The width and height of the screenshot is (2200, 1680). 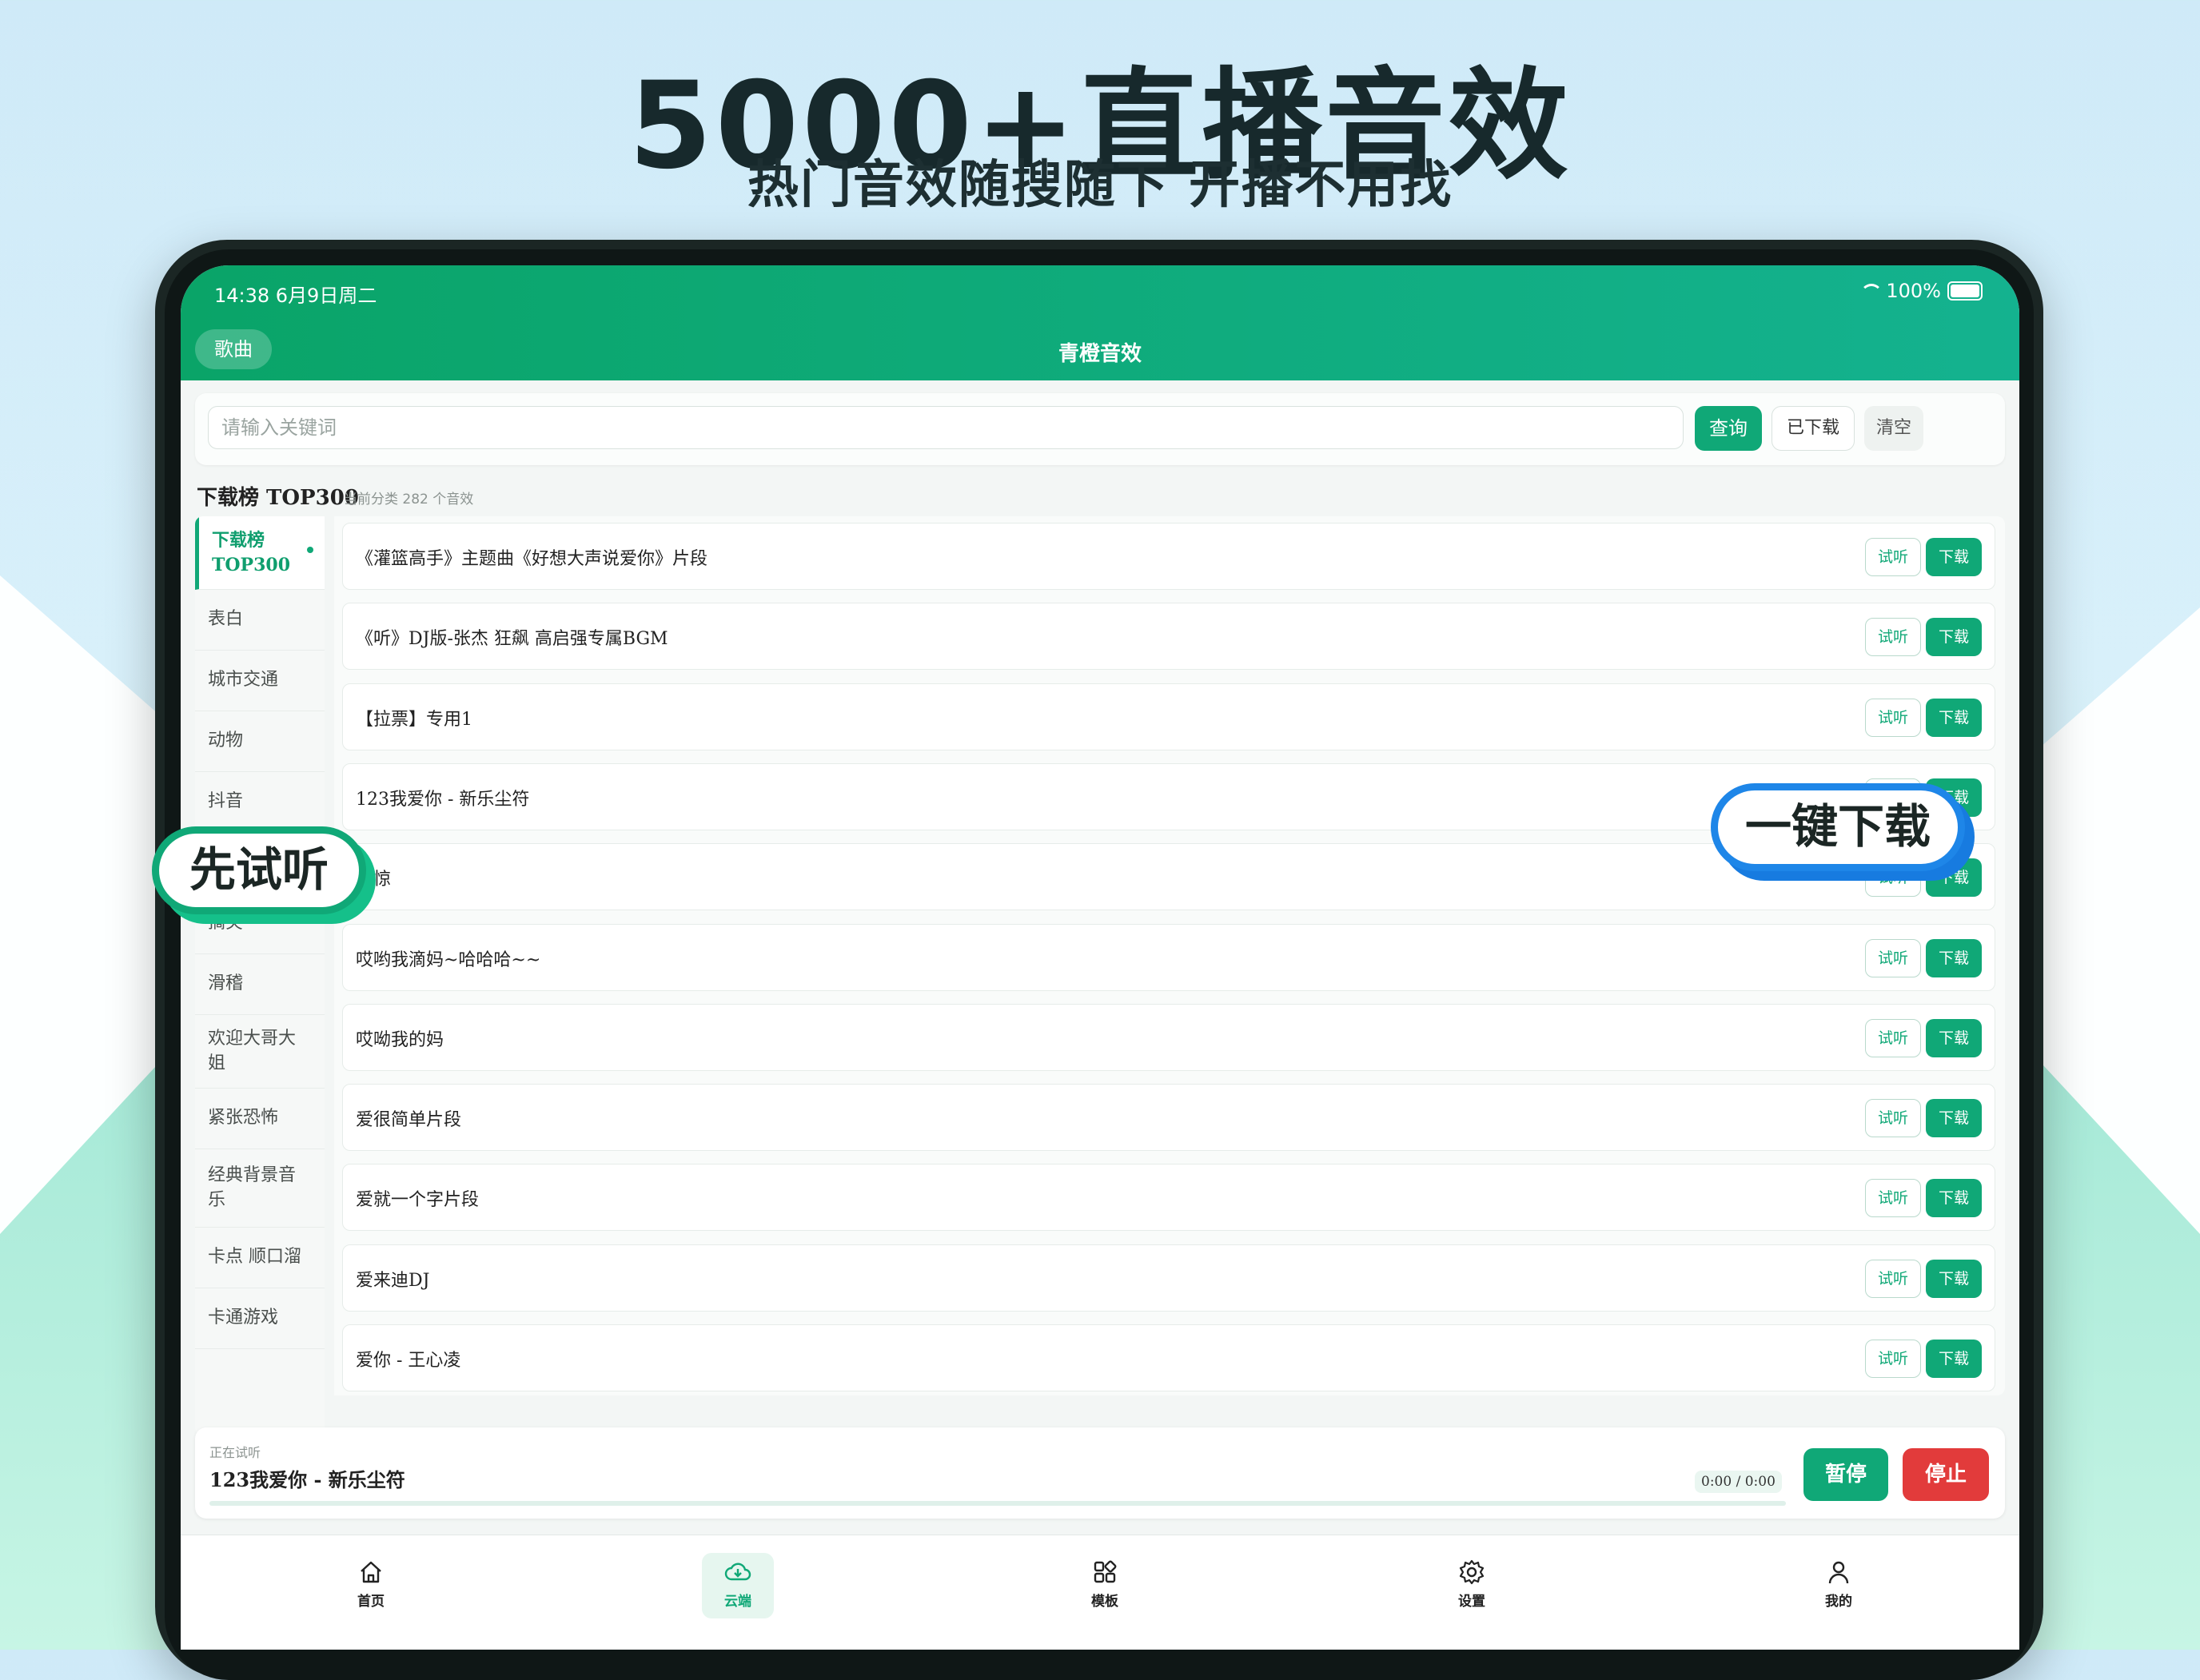 I want to click on status-time: 14:38 6月9日周二, so click(x=295, y=296).